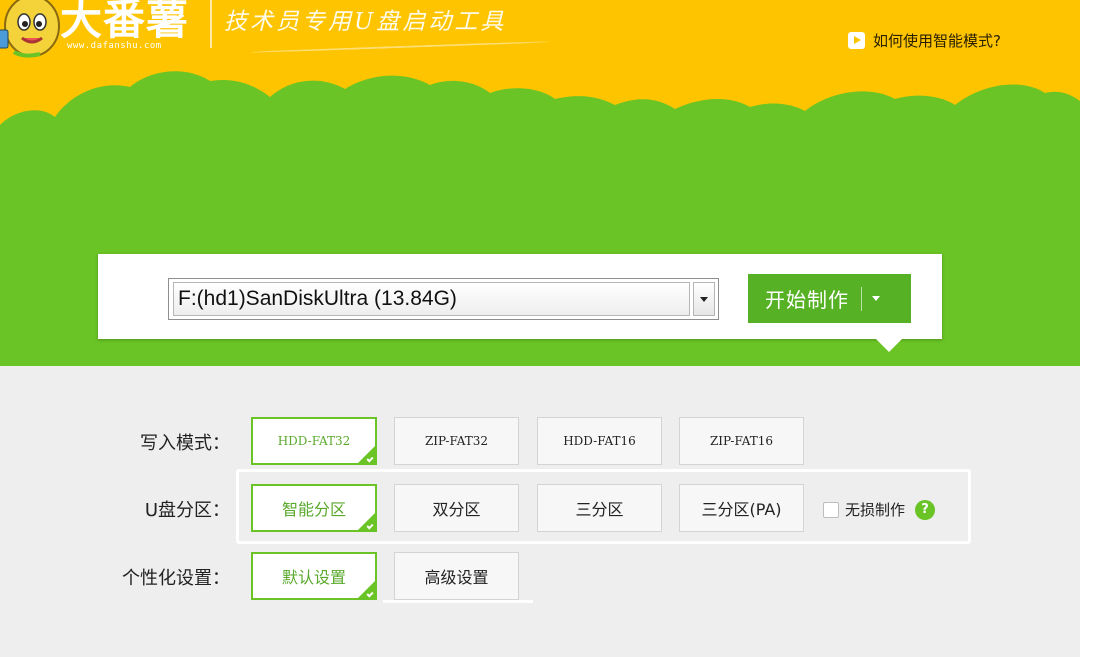  I want to click on logo-divider, so click(211, 24).